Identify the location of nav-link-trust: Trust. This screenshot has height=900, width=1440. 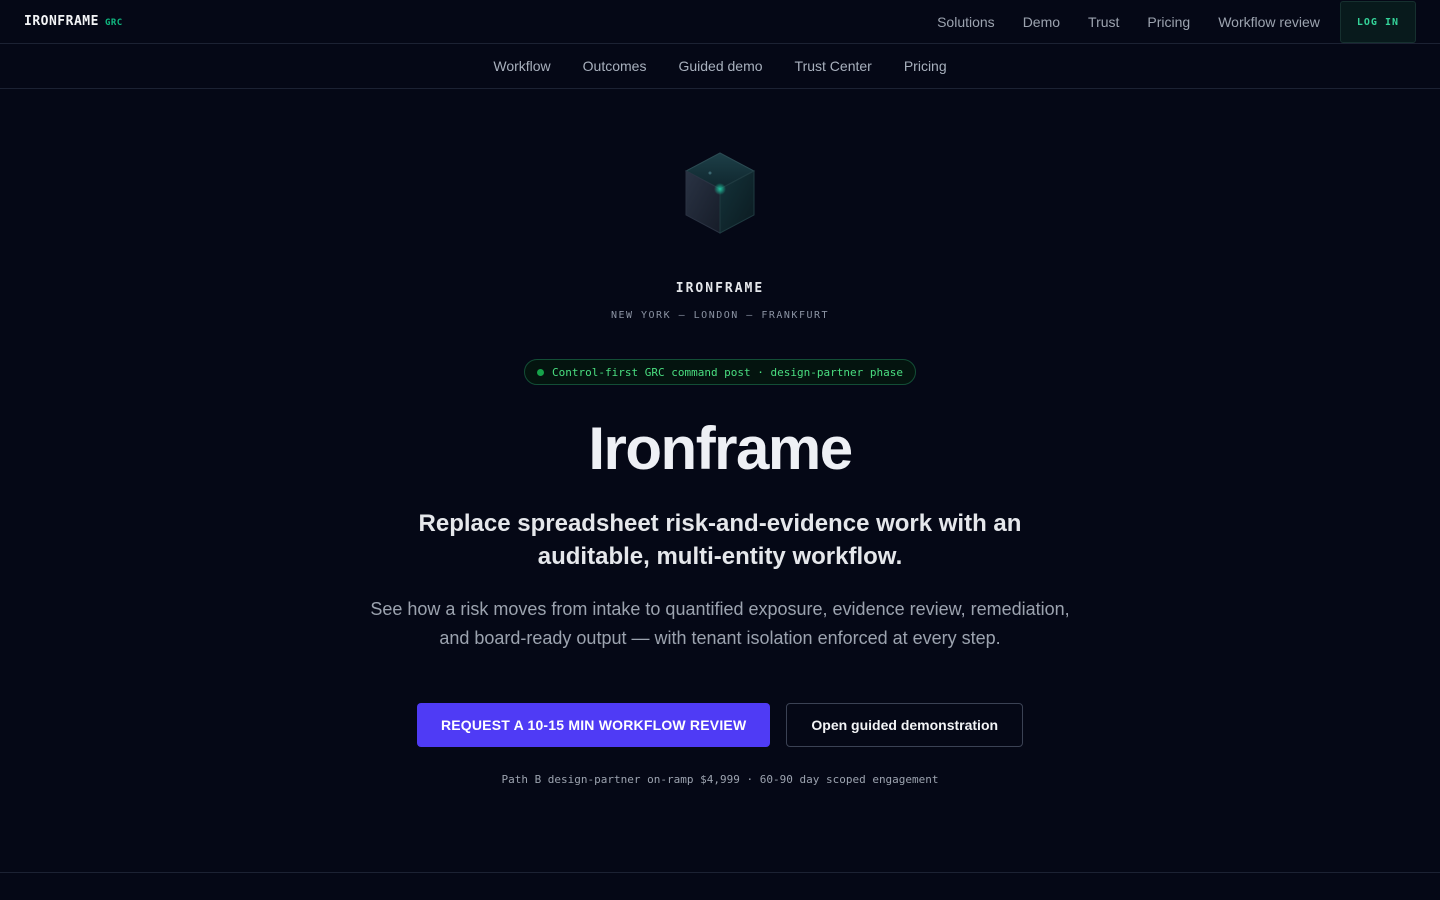
(1103, 22).